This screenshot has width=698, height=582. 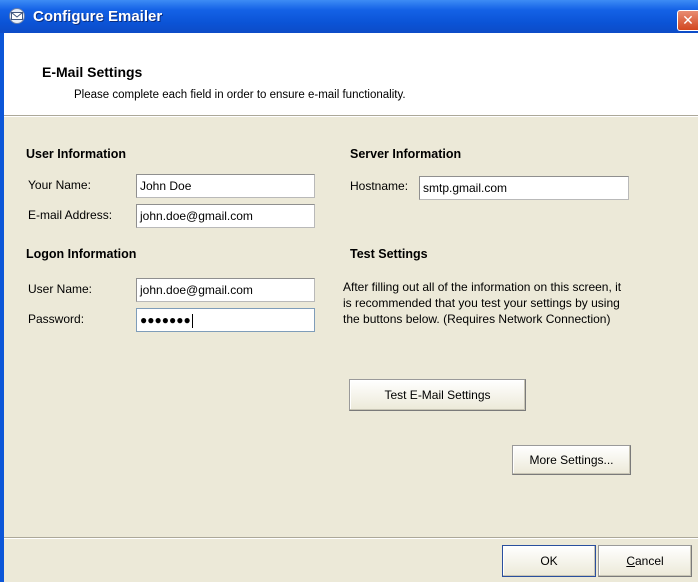 What do you see at coordinates (17, 16) in the screenshot?
I see `envelope-icon` at bounding box center [17, 16].